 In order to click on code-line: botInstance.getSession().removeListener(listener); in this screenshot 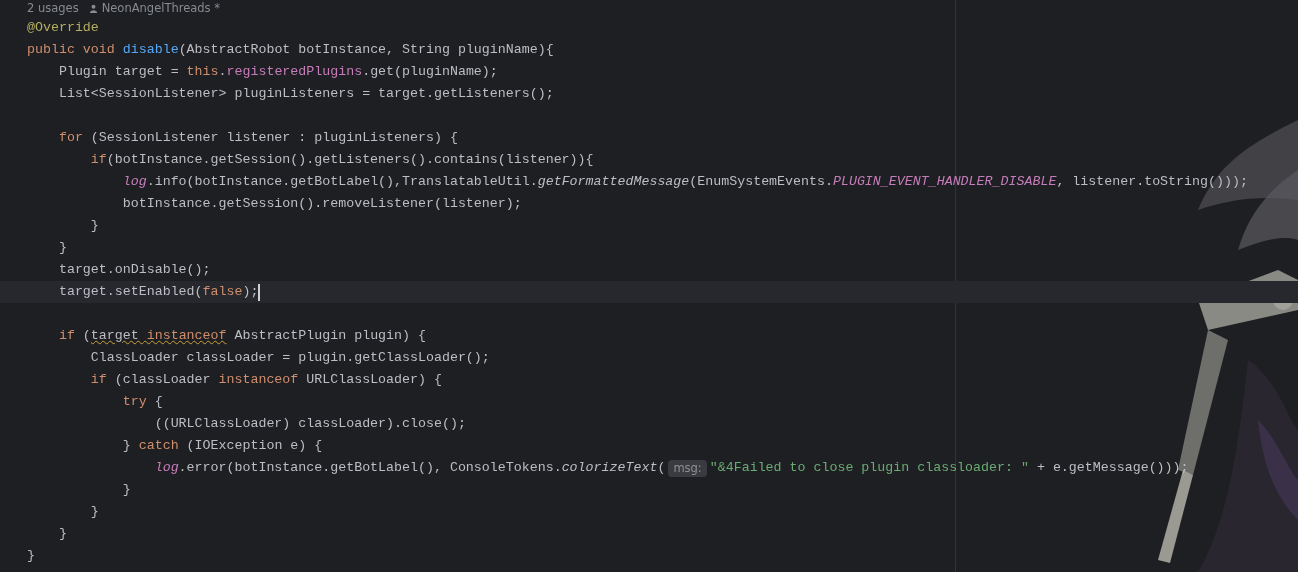, I will do `click(321, 204)`.